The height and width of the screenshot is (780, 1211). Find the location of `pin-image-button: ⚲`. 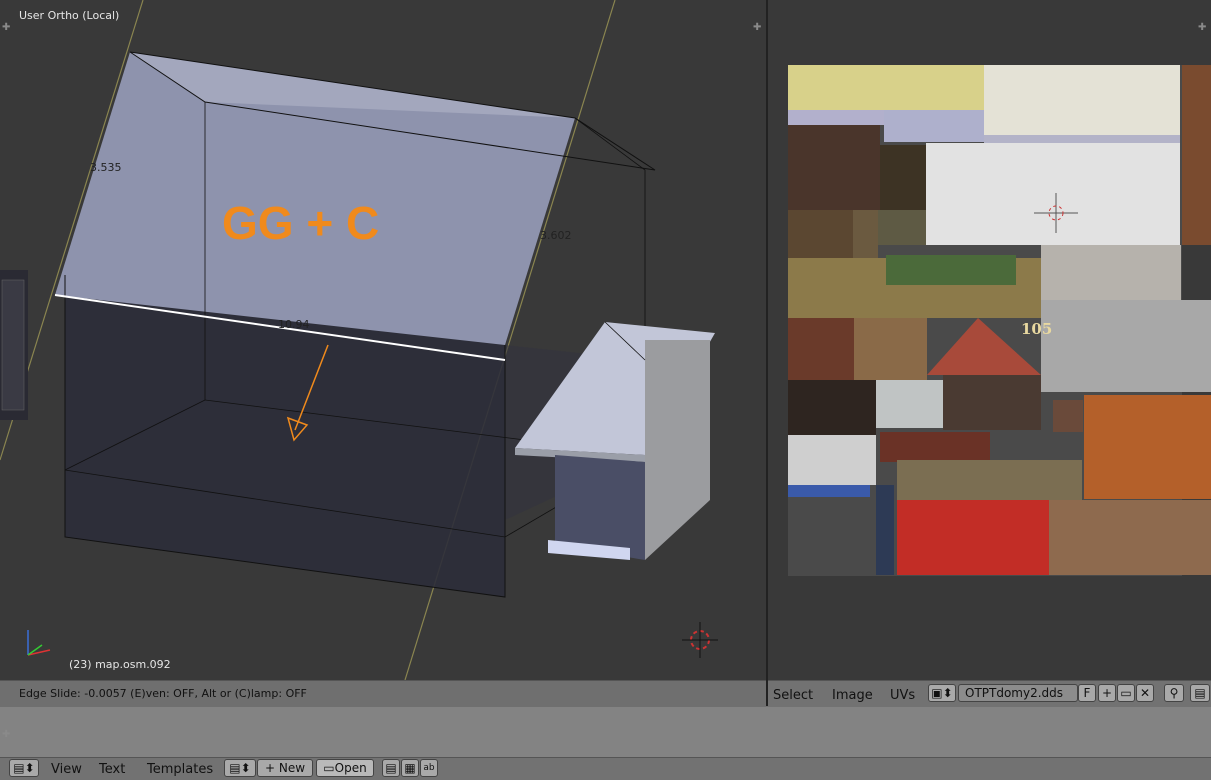

pin-image-button: ⚲ is located at coordinates (1174, 693).